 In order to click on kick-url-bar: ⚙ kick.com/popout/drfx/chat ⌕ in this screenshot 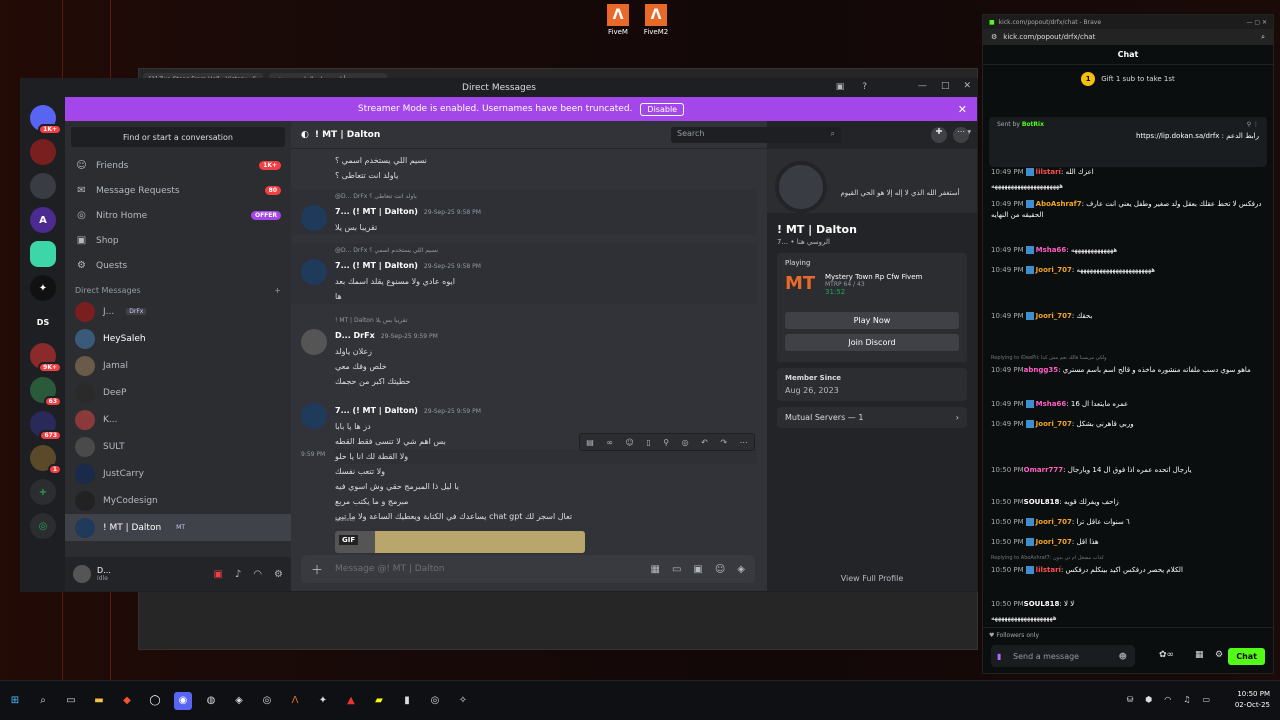, I will do `click(1128, 37)`.